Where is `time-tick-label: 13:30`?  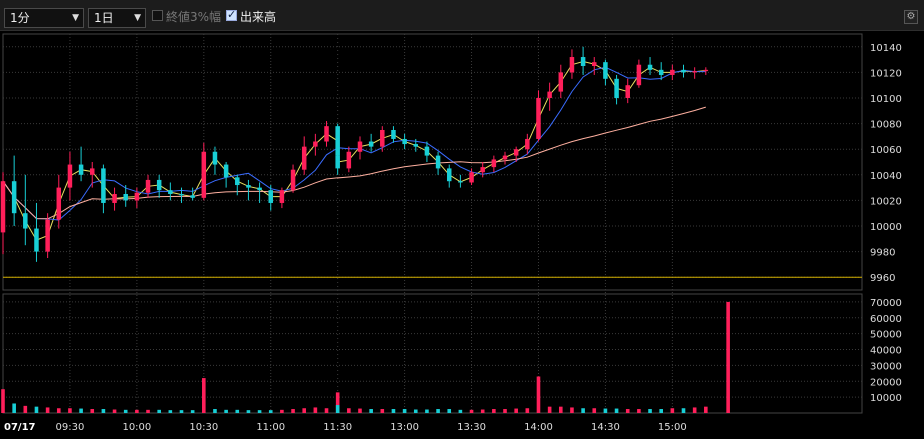 time-tick-label: 13:30 is located at coordinates (471, 427).